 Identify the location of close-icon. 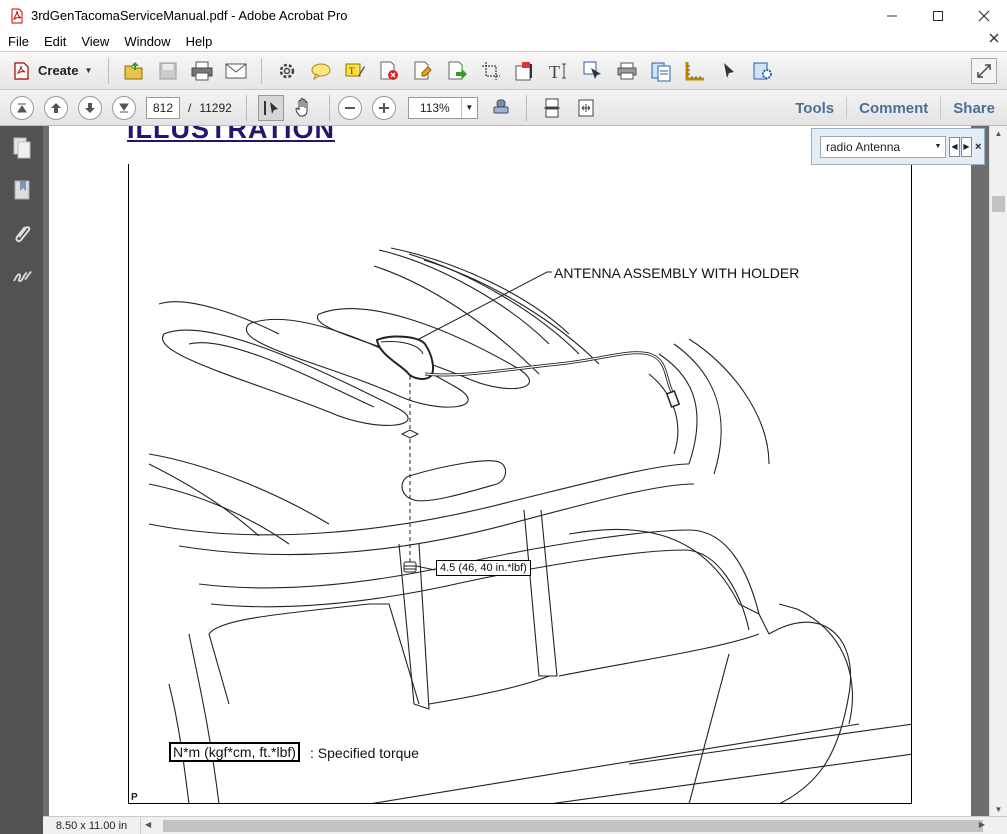
(984, 15).